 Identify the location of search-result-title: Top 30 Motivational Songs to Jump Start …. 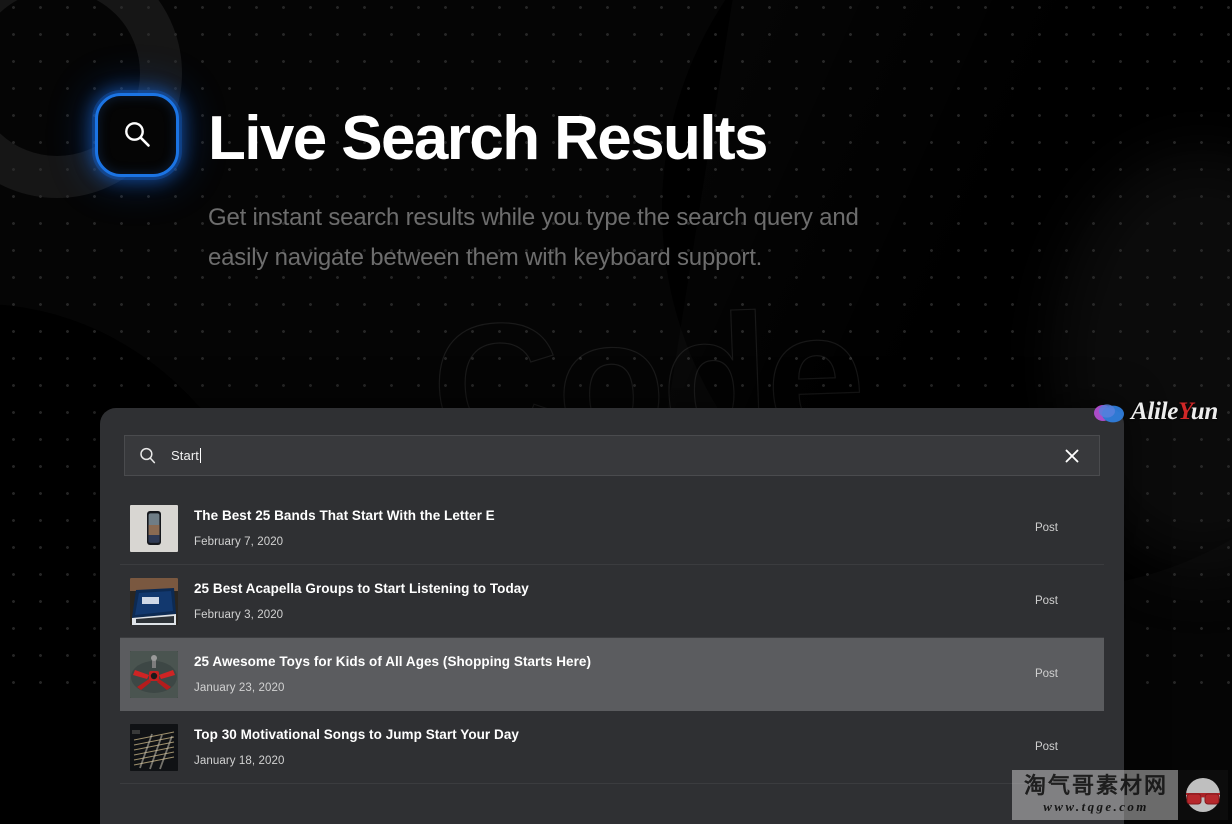
(356, 735).